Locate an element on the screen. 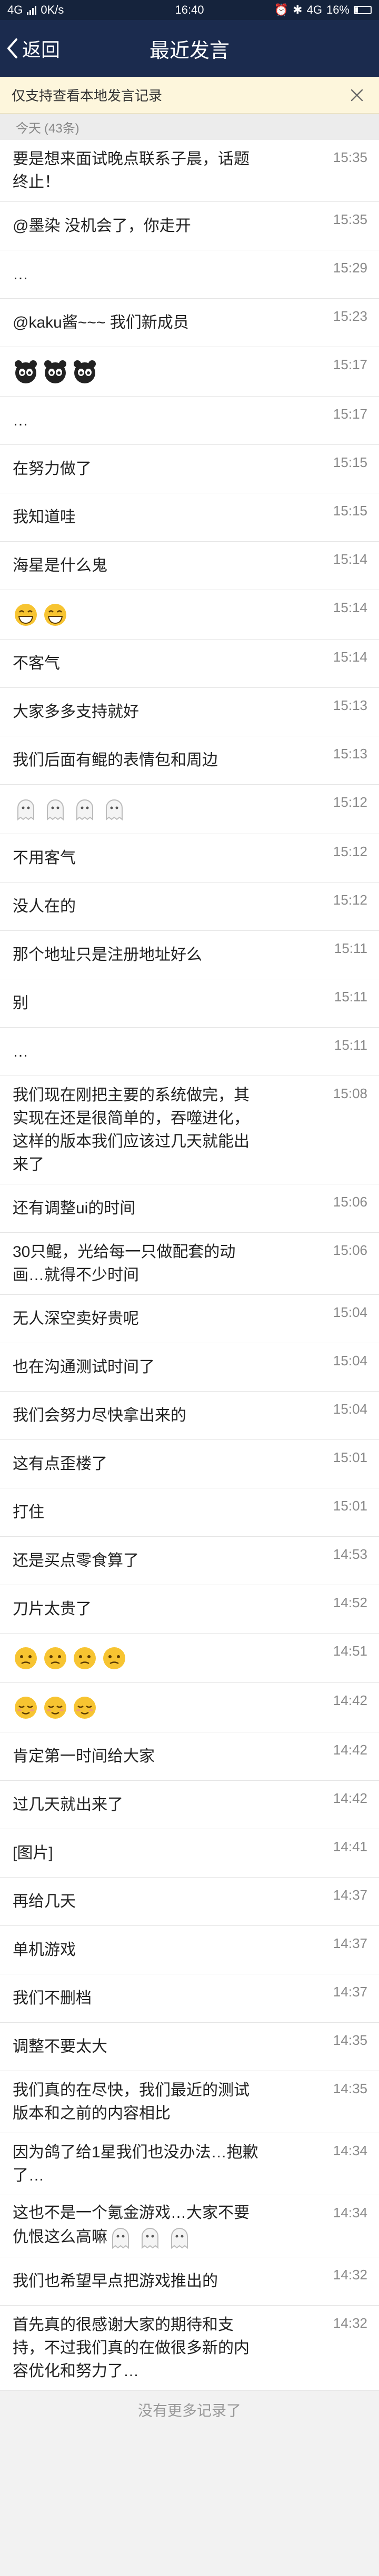 The height and width of the screenshot is (2576, 379). notice-text: 仅支持查看本地发言记录 is located at coordinates (87, 96).